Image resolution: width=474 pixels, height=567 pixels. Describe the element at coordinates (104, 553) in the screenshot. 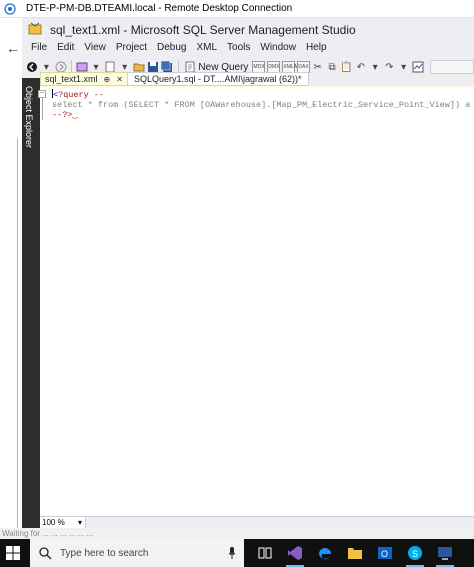

I see `search-placeholder: Type here to search` at that location.